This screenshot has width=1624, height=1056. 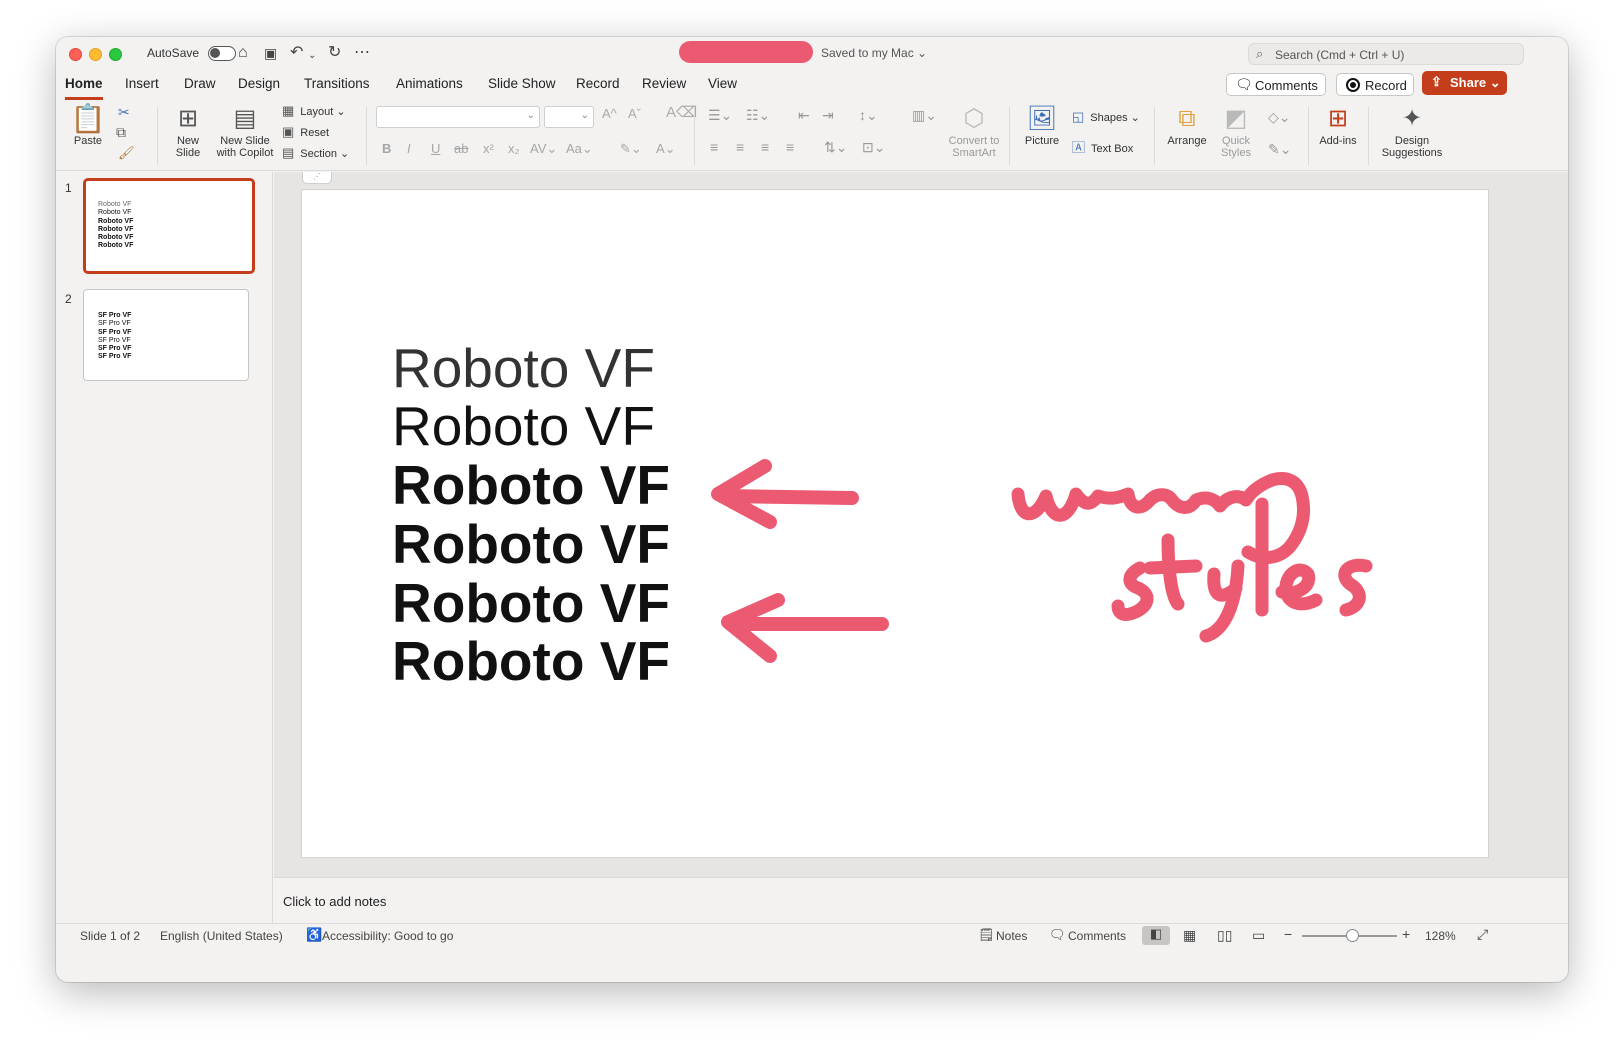 I want to click on font-name-dropdown: ⌄, so click(x=458, y=117).